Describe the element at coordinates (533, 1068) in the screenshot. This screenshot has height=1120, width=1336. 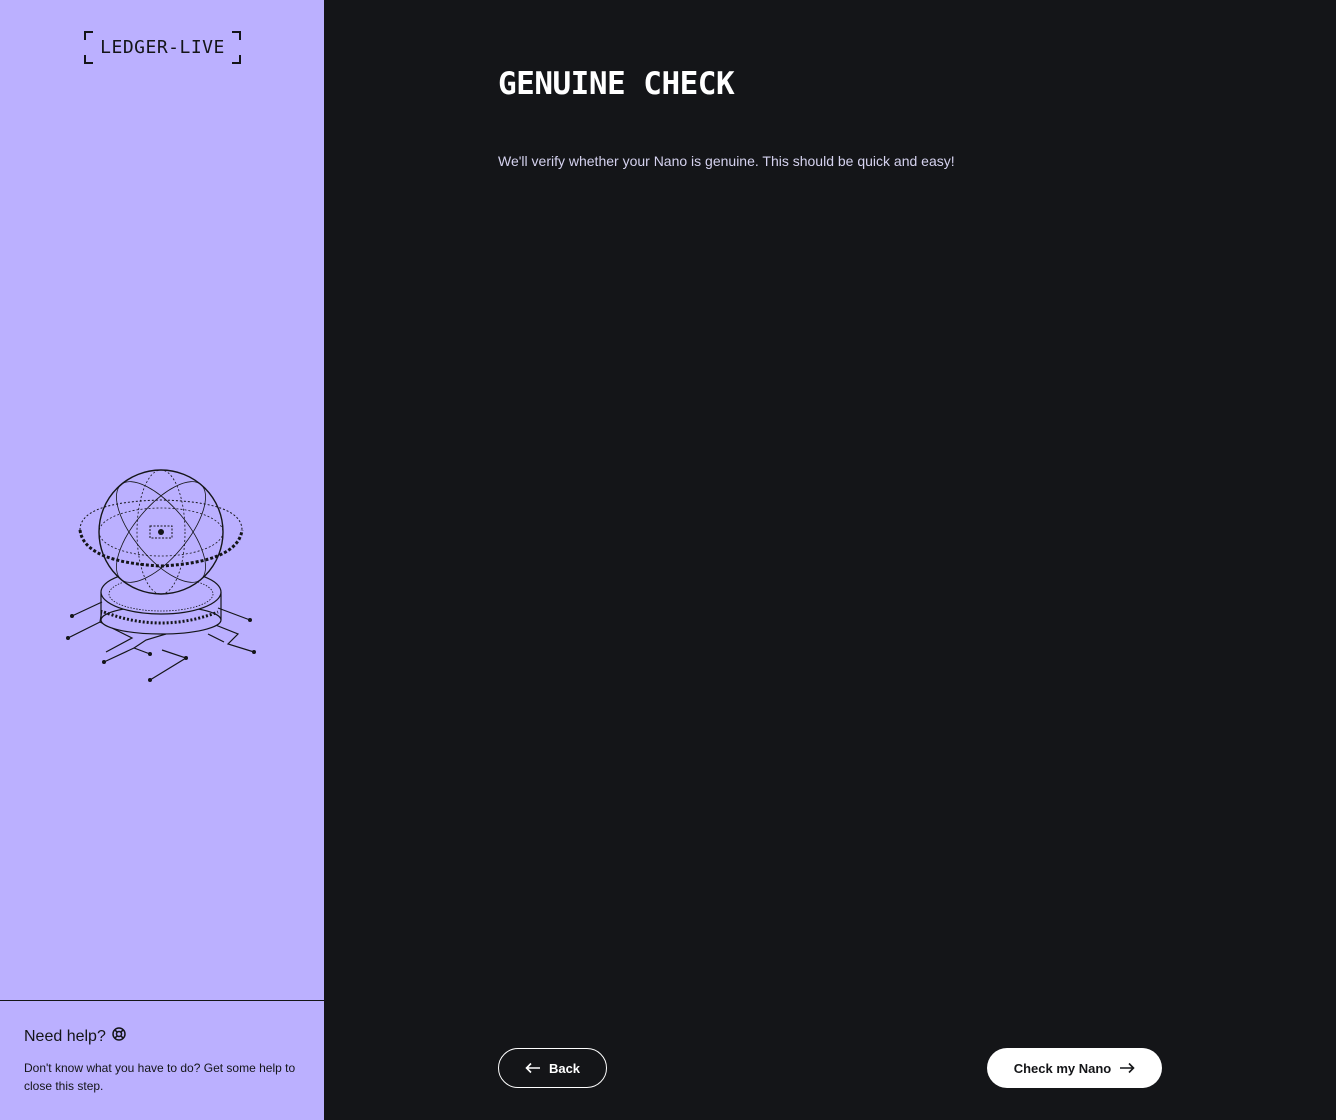
I see `arrow-left-icon` at that location.